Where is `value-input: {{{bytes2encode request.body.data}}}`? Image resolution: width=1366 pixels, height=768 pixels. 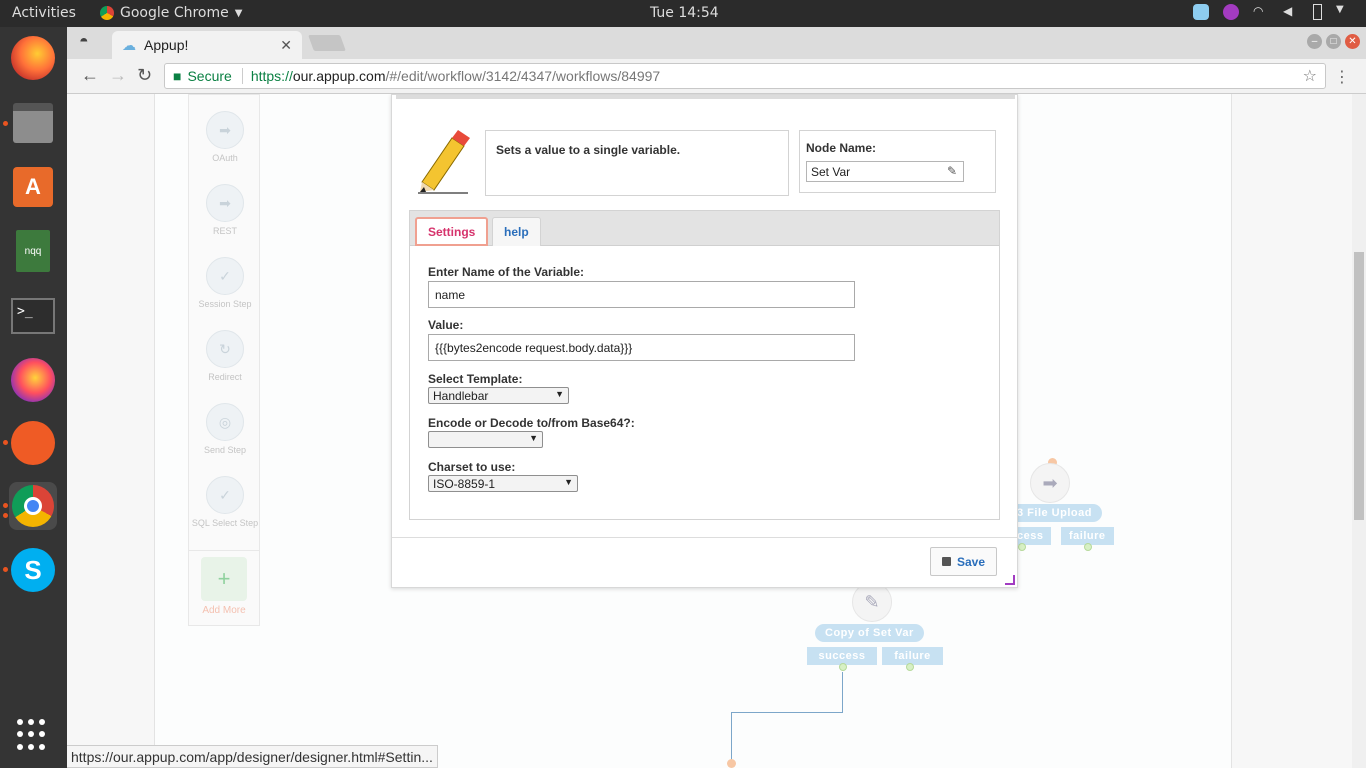
value-input: {{{bytes2encode request.body.data}}} is located at coordinates (641, 347).